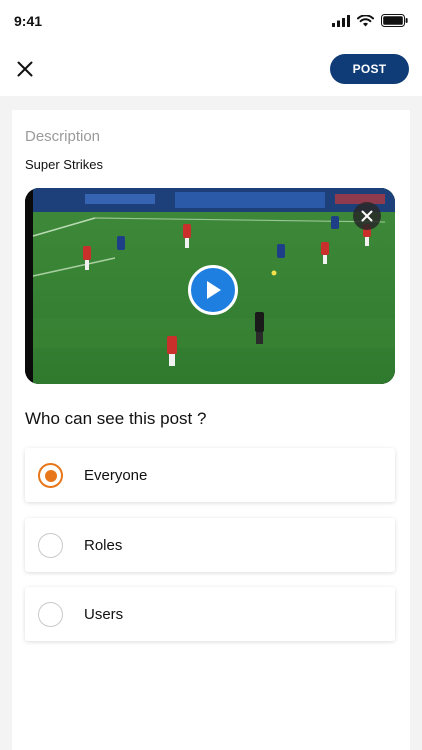  I want to click on play-icon, so click(214, 290).